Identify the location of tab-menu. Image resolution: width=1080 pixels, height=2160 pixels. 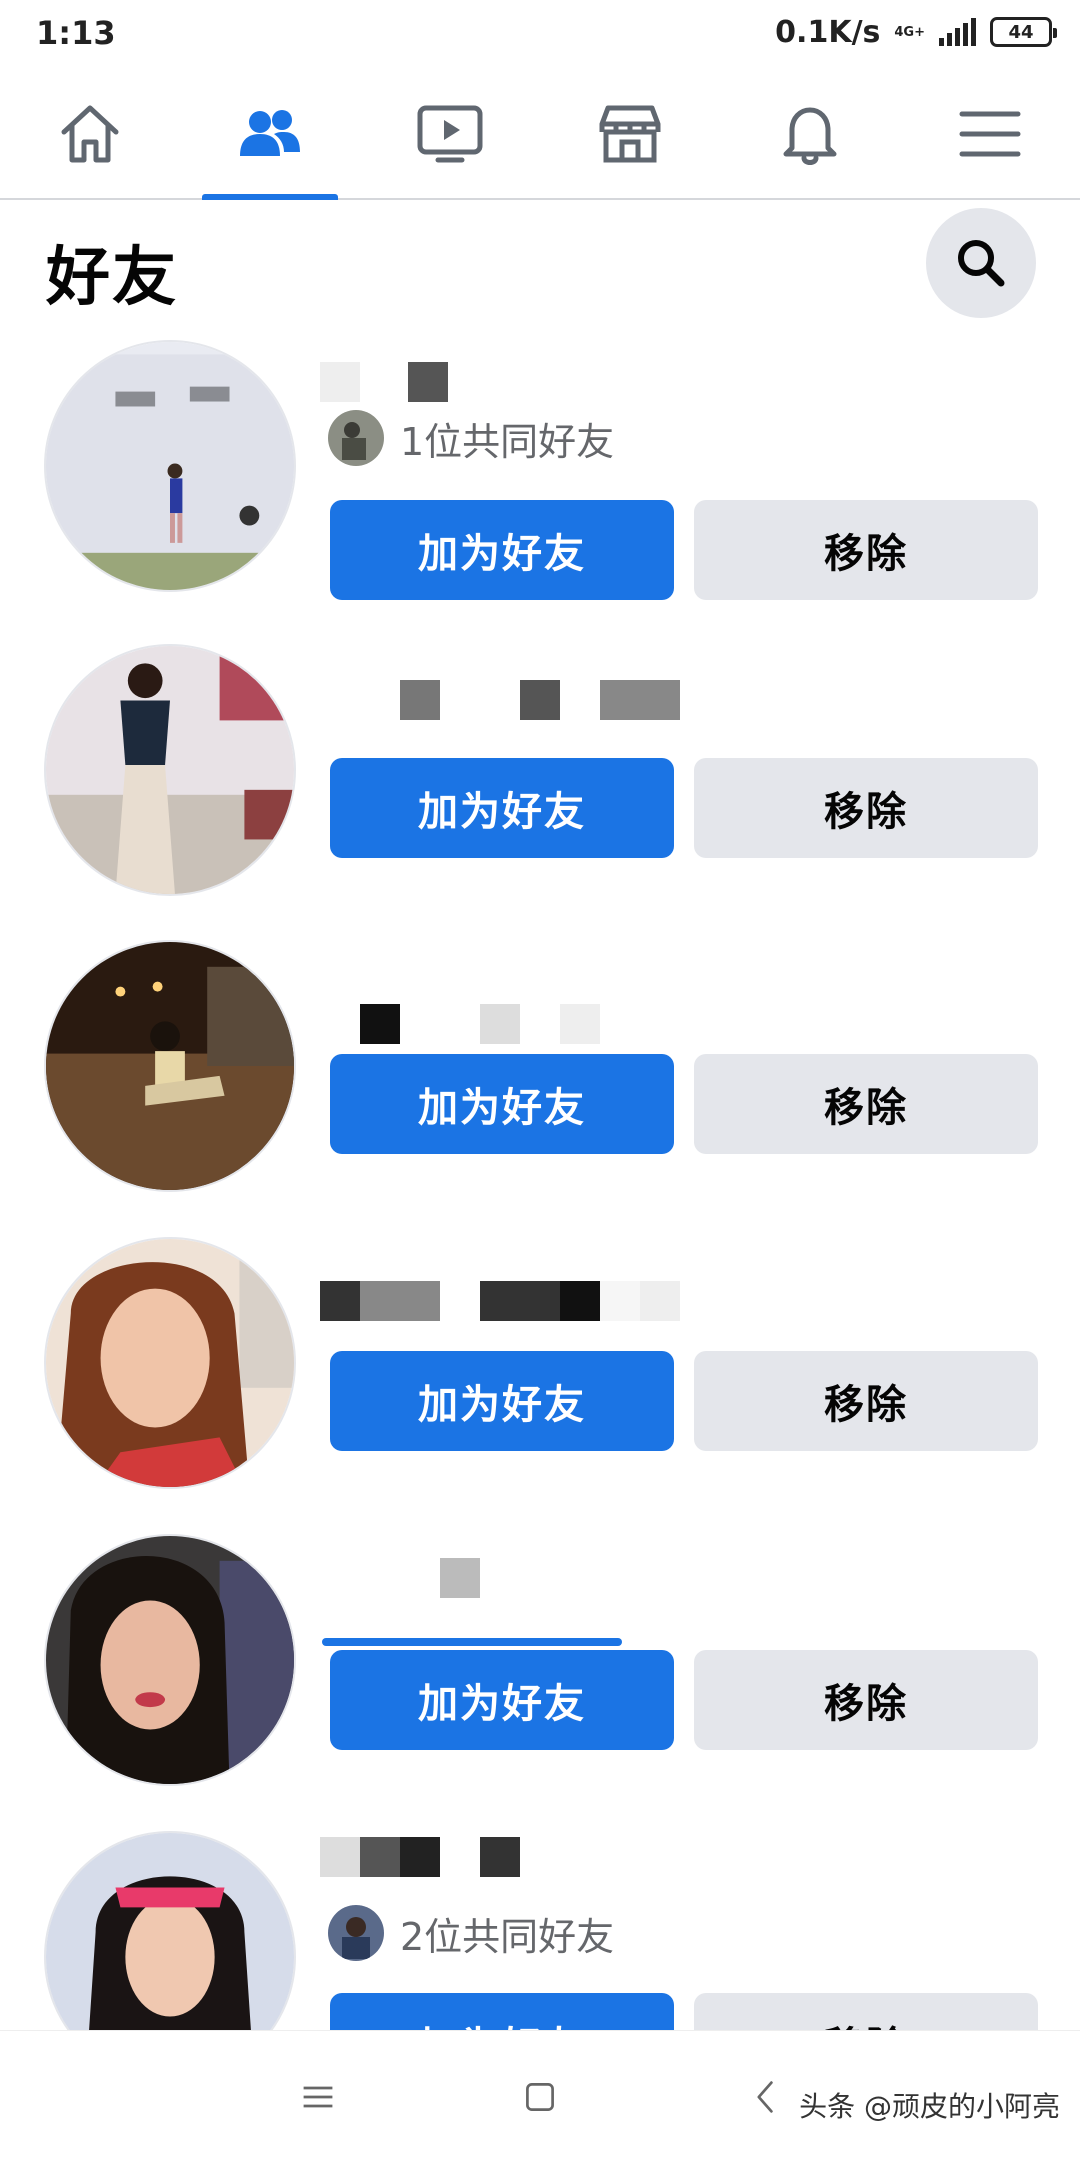
(990, 134).